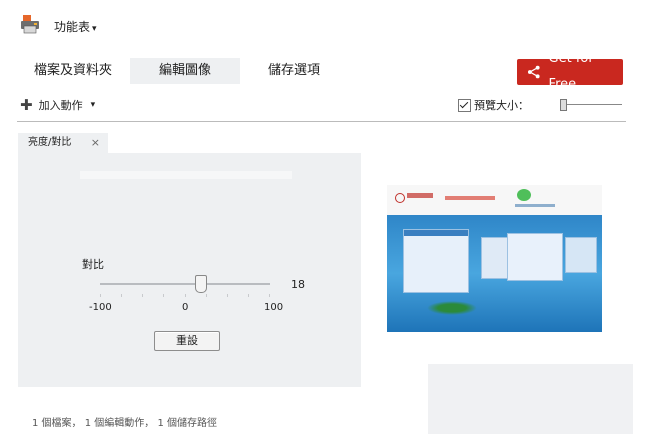 The width and height of the screenshot is (650, 434). Describe the element at coordinates (298, 284) in the screenshot. I see `contrast-value: 18` at that location.